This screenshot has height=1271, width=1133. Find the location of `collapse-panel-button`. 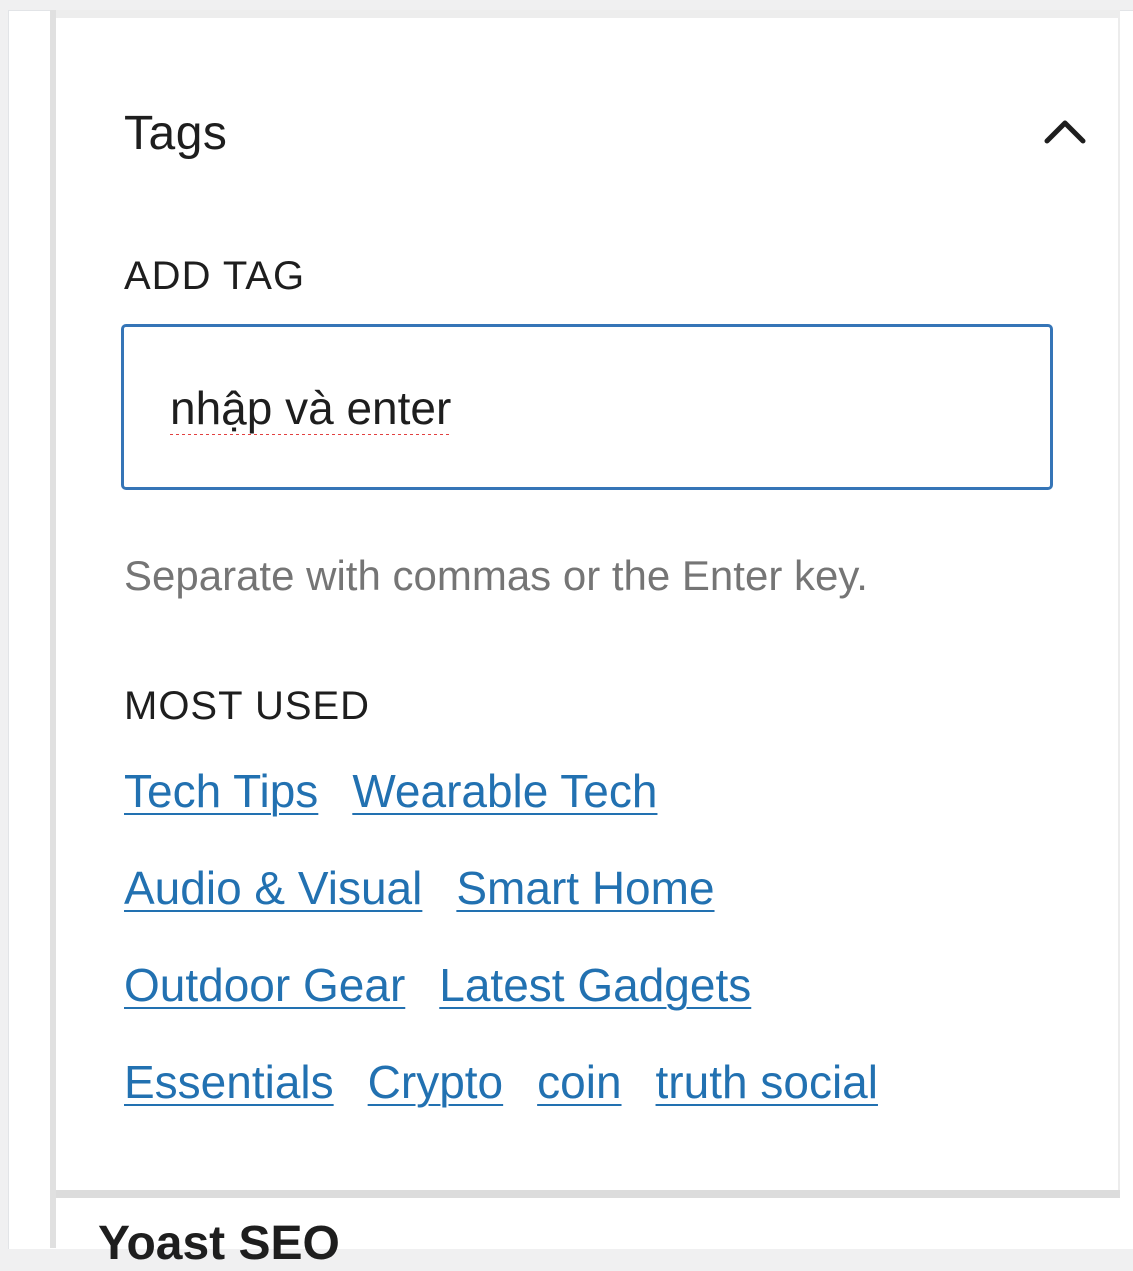

collapse-panel-button is located at coordinates (1065, 131).